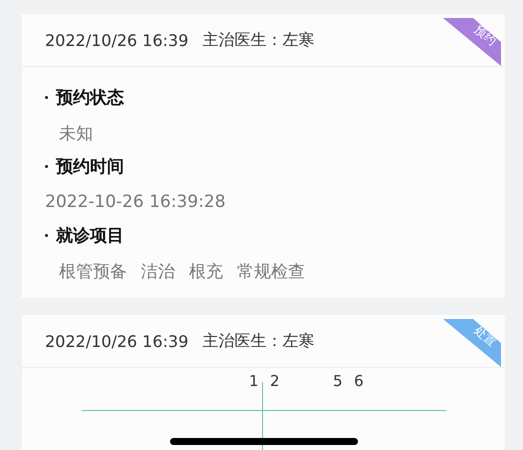 The width and height of the screenshot is (523, 450). What do you see at coordinates (158, 271) in the screenshot?
I see `section-value: 洁治` at bounding box center [158, 271].